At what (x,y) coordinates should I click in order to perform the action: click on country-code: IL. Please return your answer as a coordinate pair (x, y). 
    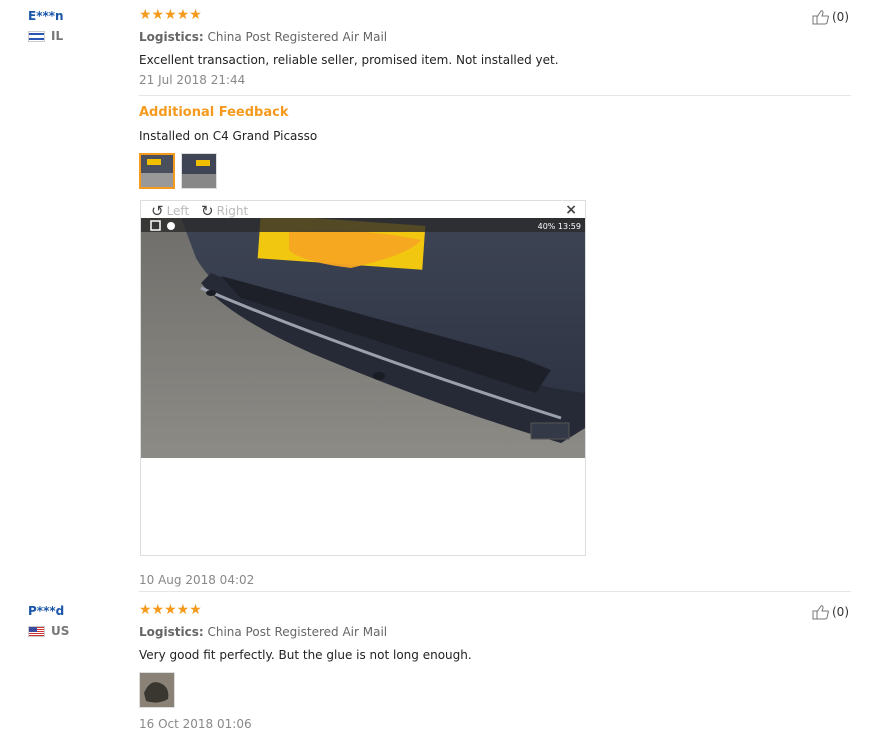
    Looking at the image, I should click on (57, 36).